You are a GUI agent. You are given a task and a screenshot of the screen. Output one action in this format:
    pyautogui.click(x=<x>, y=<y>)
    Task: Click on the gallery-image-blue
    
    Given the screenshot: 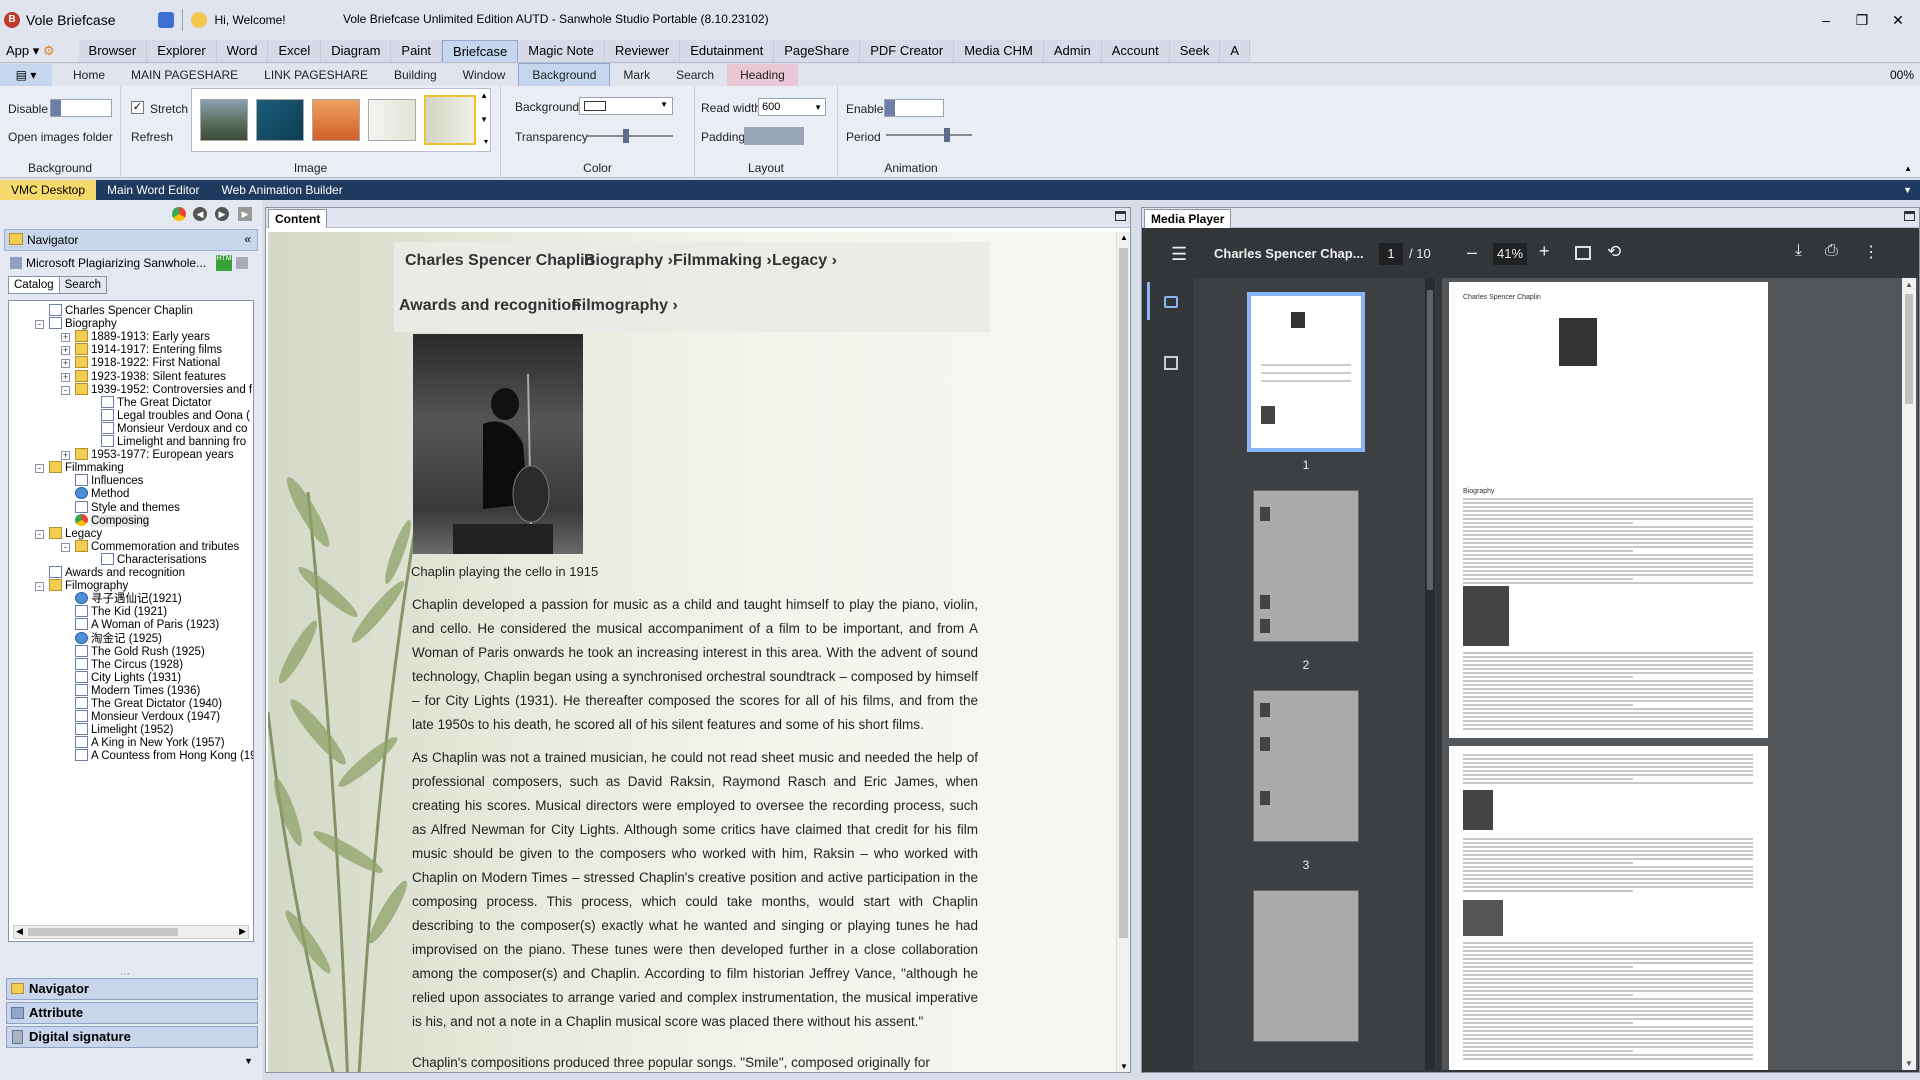 What is the action you would take?
    pyautogui.click(x=280, y=120)
    